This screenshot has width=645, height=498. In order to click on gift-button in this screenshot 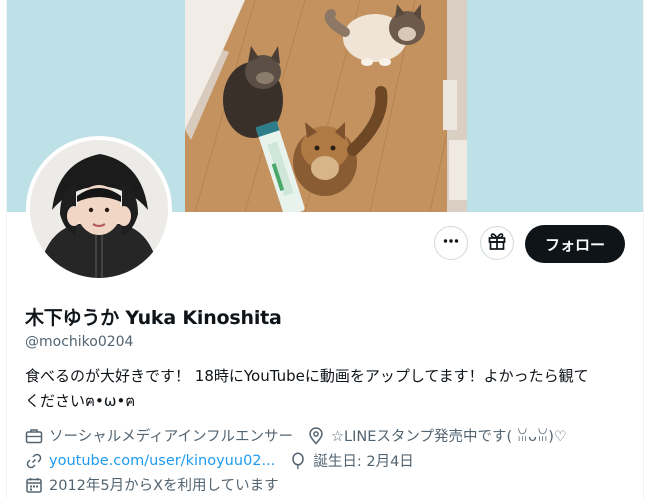, I will do `click(497, 243)`.